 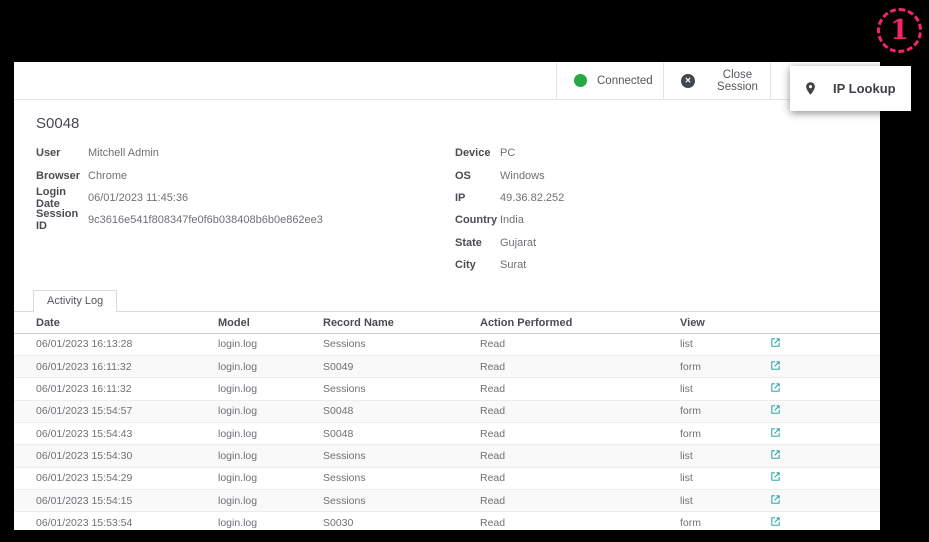 I want to click on cell-date: 06/01/2023 15:53:54, so click(x=116, y=520).